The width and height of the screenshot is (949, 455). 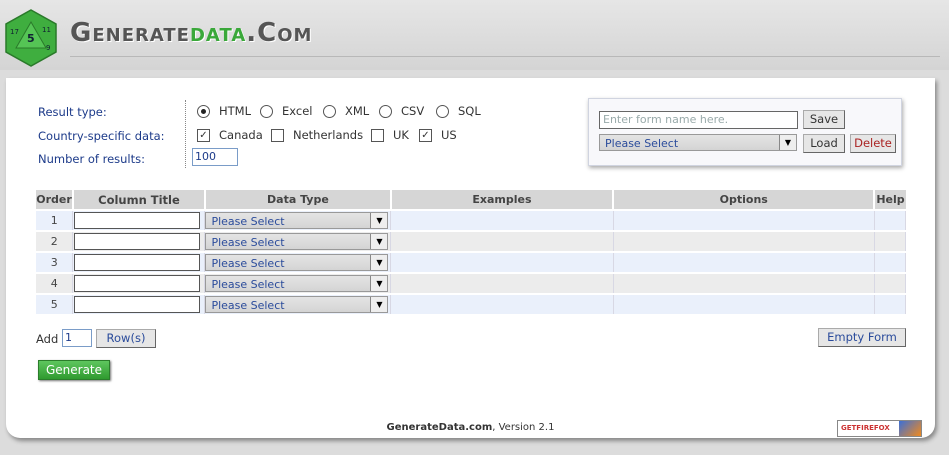 I want to click on save-button: Save, so click(x=824, y=119).